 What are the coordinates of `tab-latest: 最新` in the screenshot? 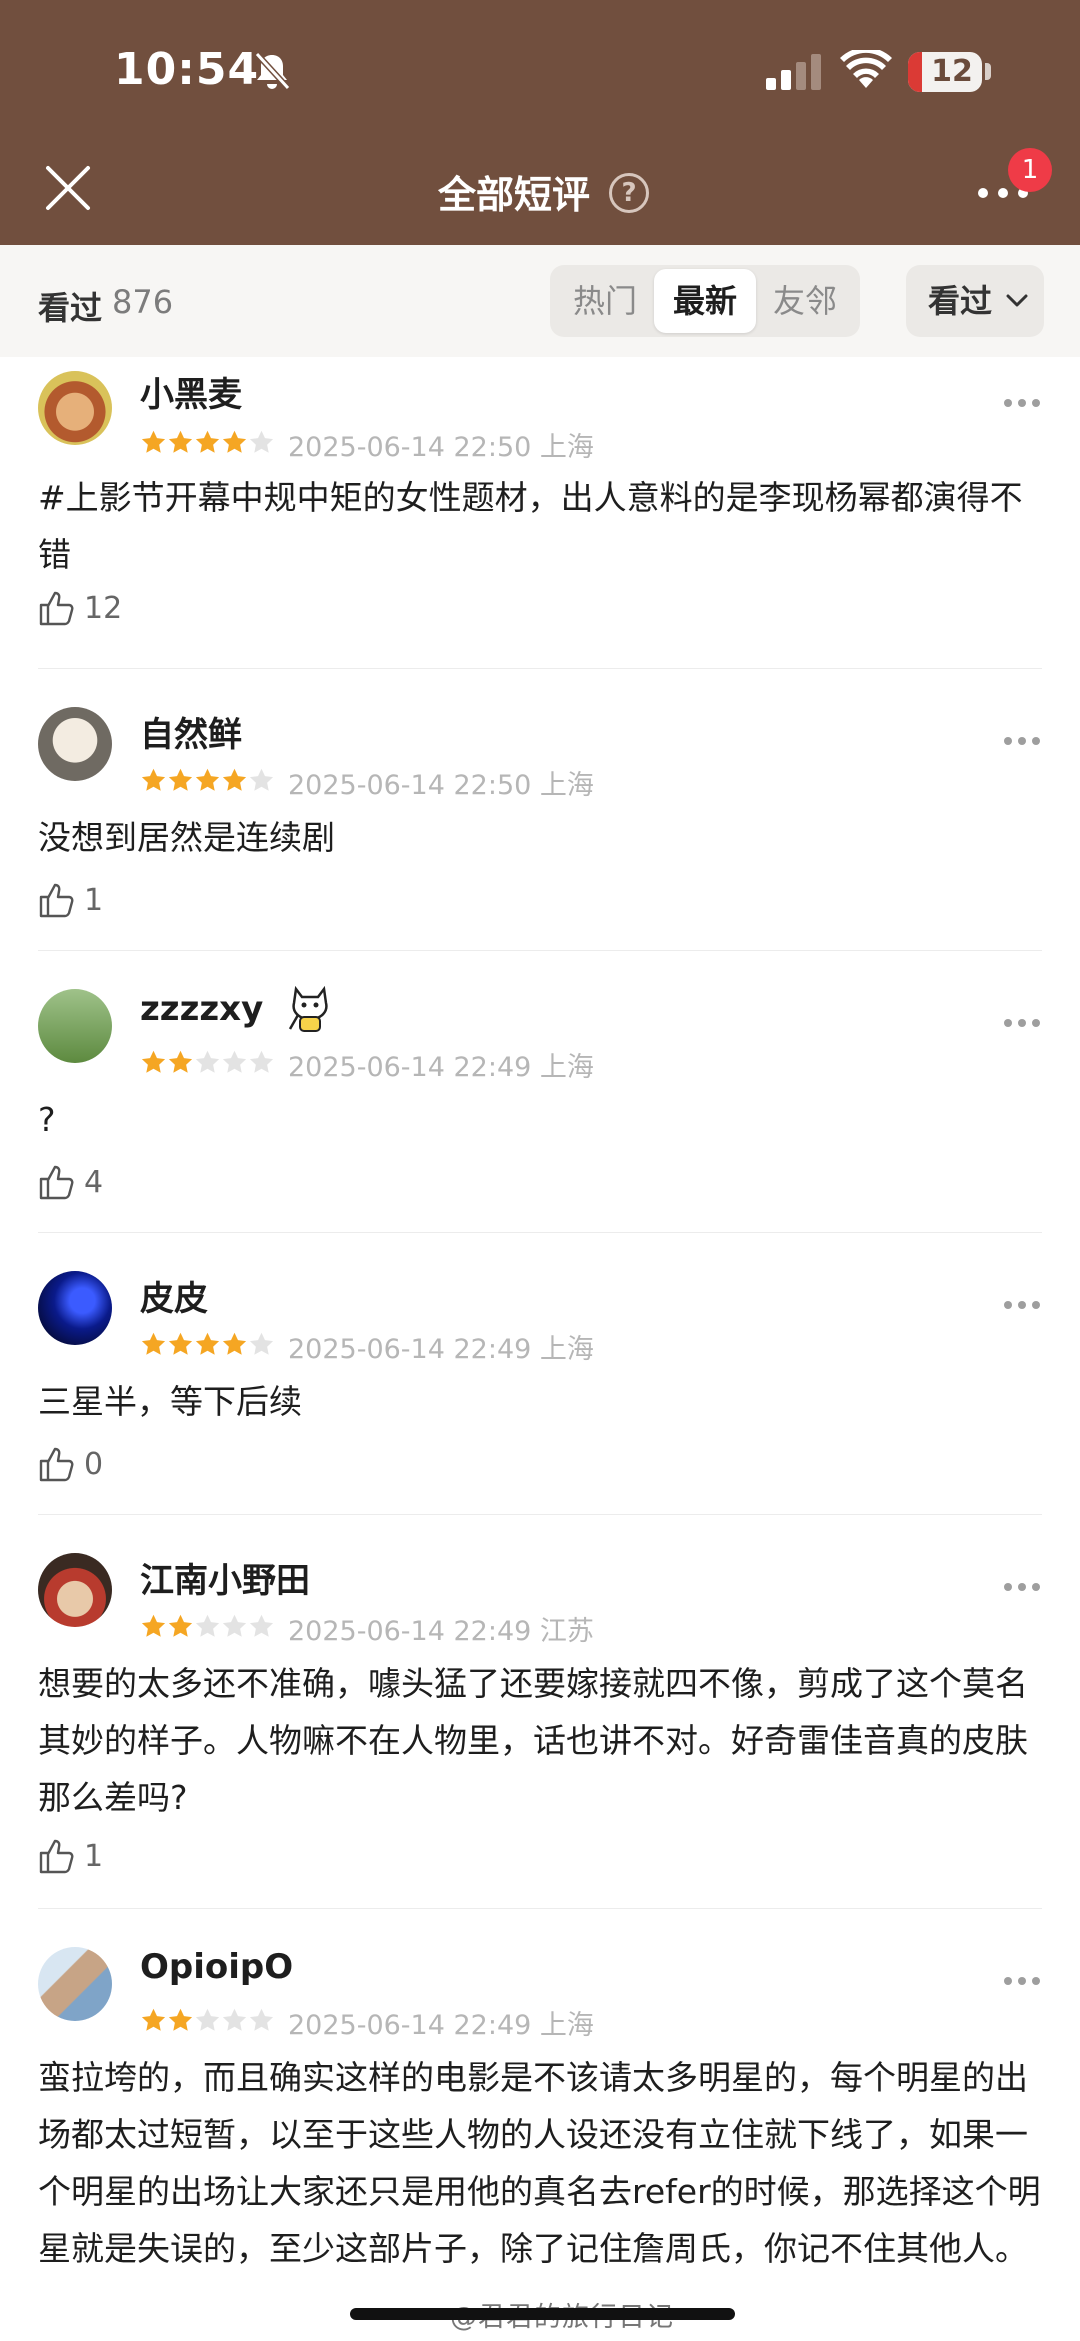 It's located at (705, 301).